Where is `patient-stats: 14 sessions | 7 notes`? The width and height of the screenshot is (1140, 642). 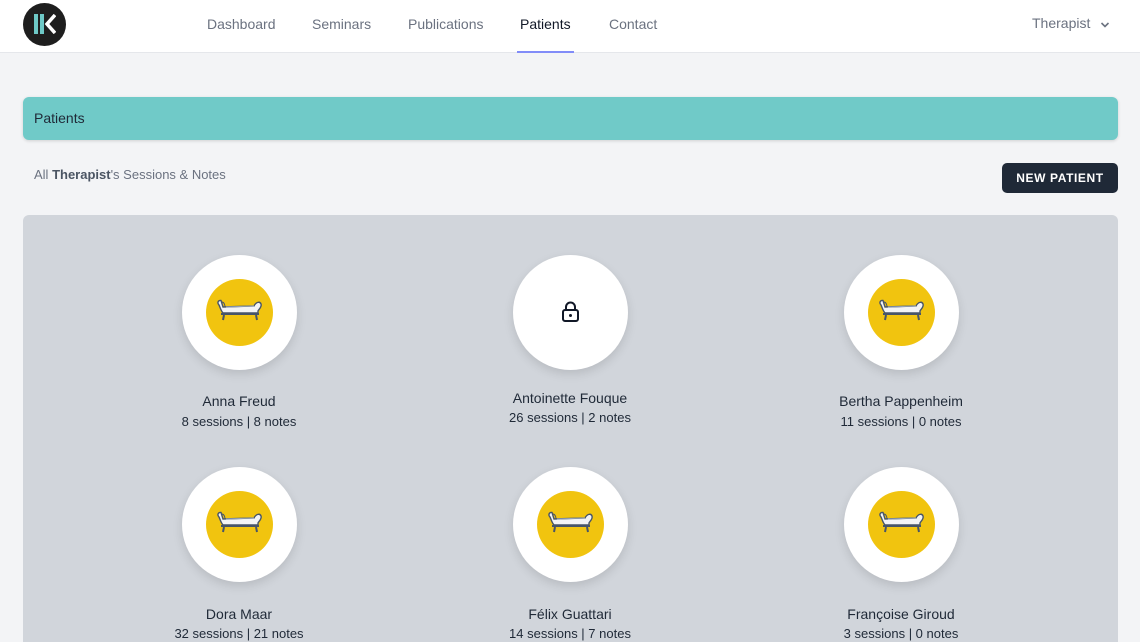
patient-stats: 14 sessions | 7 notes is located at coordinates (570, 633).